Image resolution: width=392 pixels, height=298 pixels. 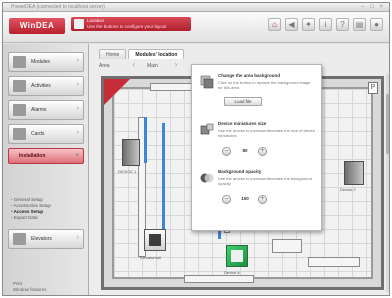 What do you see at coordinates (232, 272) in the screenshot?
I see `device-label: Device A` at bounding box center [232, 272].